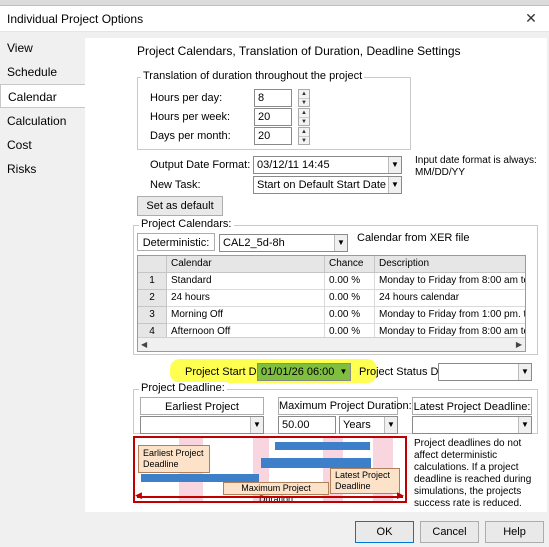  I want to click on row-number: 2, so click(152, 298).